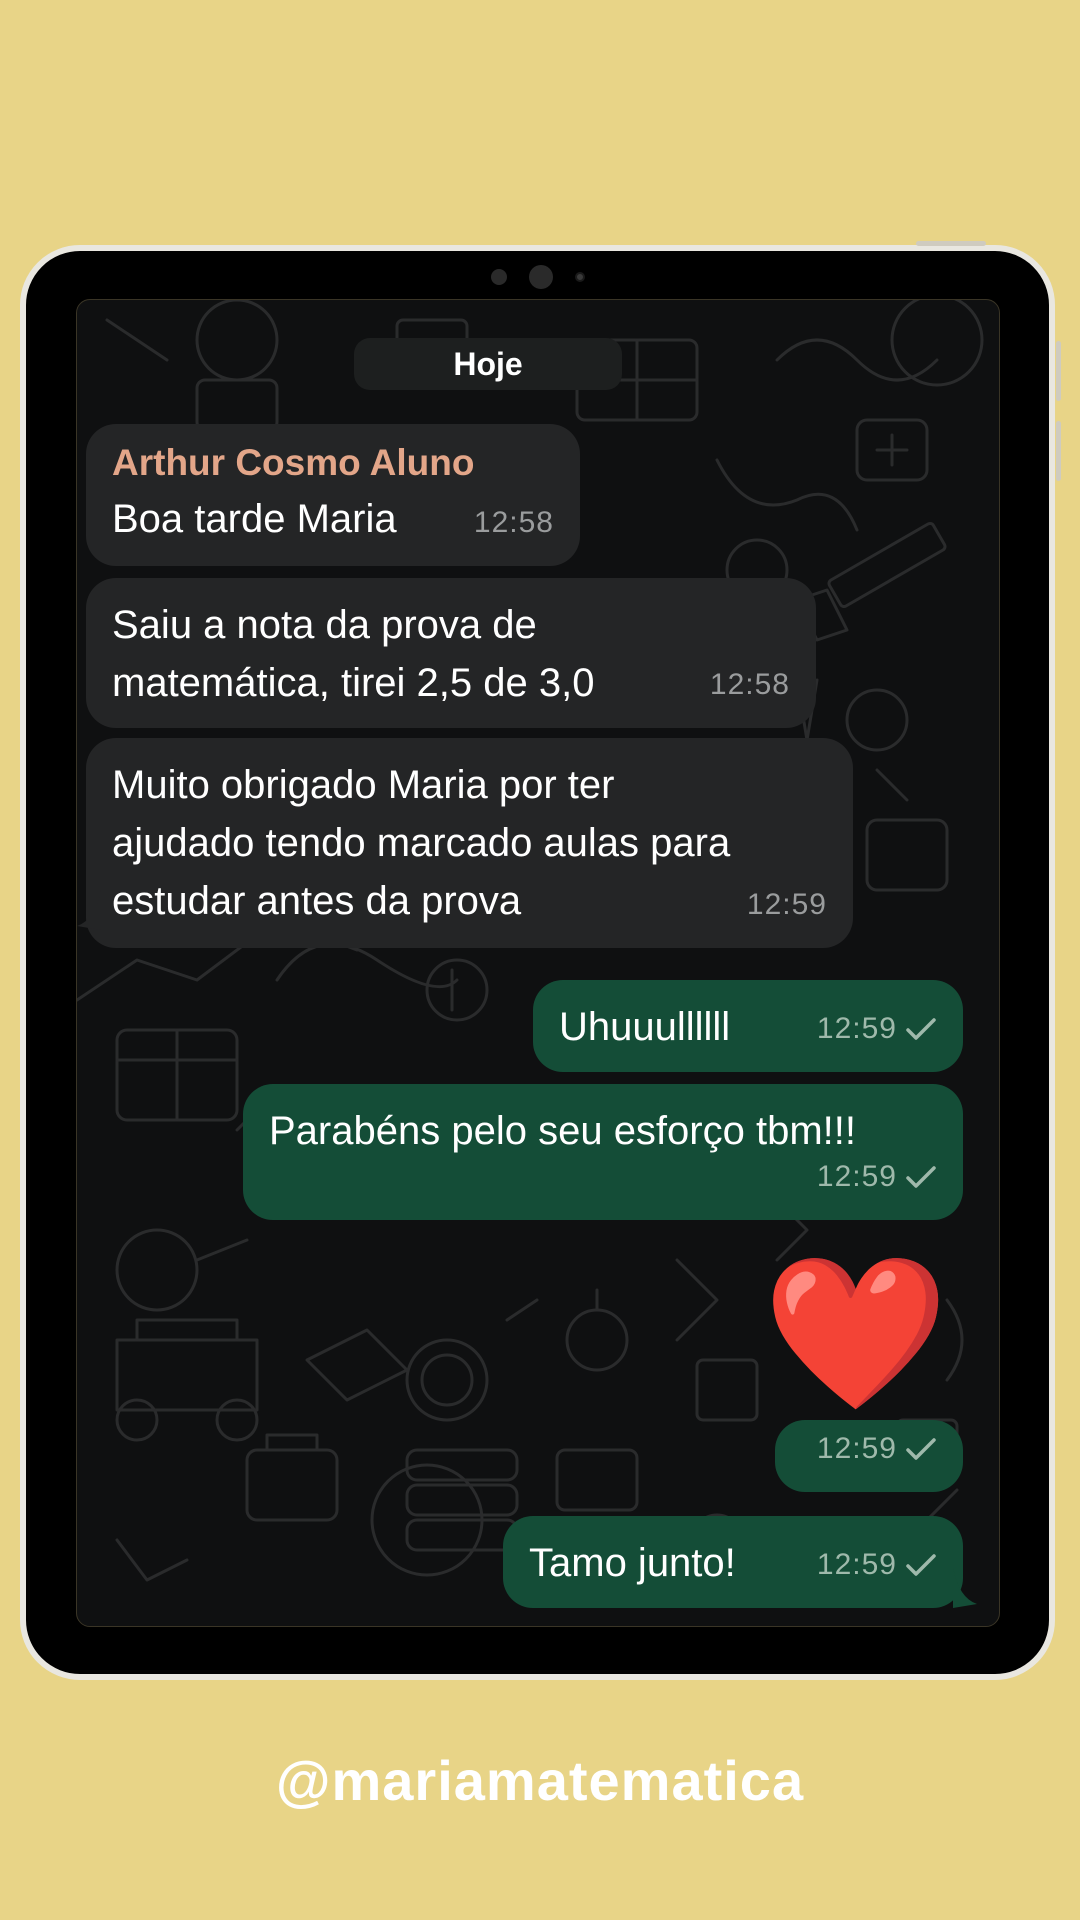 The image size is (1080, 1920). I want to click on camera-icon, so click(540, 277).